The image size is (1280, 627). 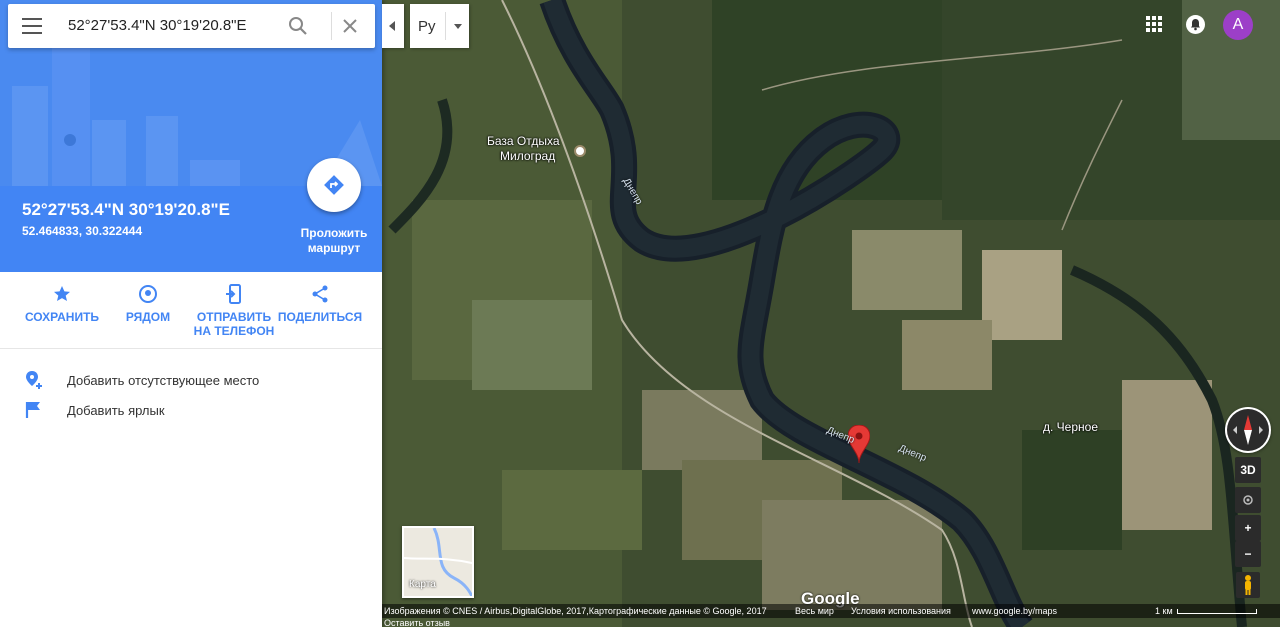 What do you see at coordinates (234, 331) in the screenshot?
I see `send-to-phone-label-2: НА ТЕЛЕФОН` at bounding box center [234, 331].